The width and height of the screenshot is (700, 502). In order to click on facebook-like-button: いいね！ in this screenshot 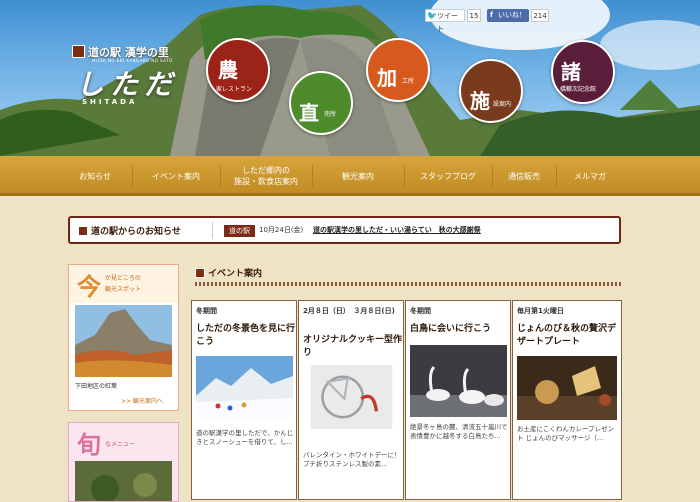, I will do `click(508, 15)`.